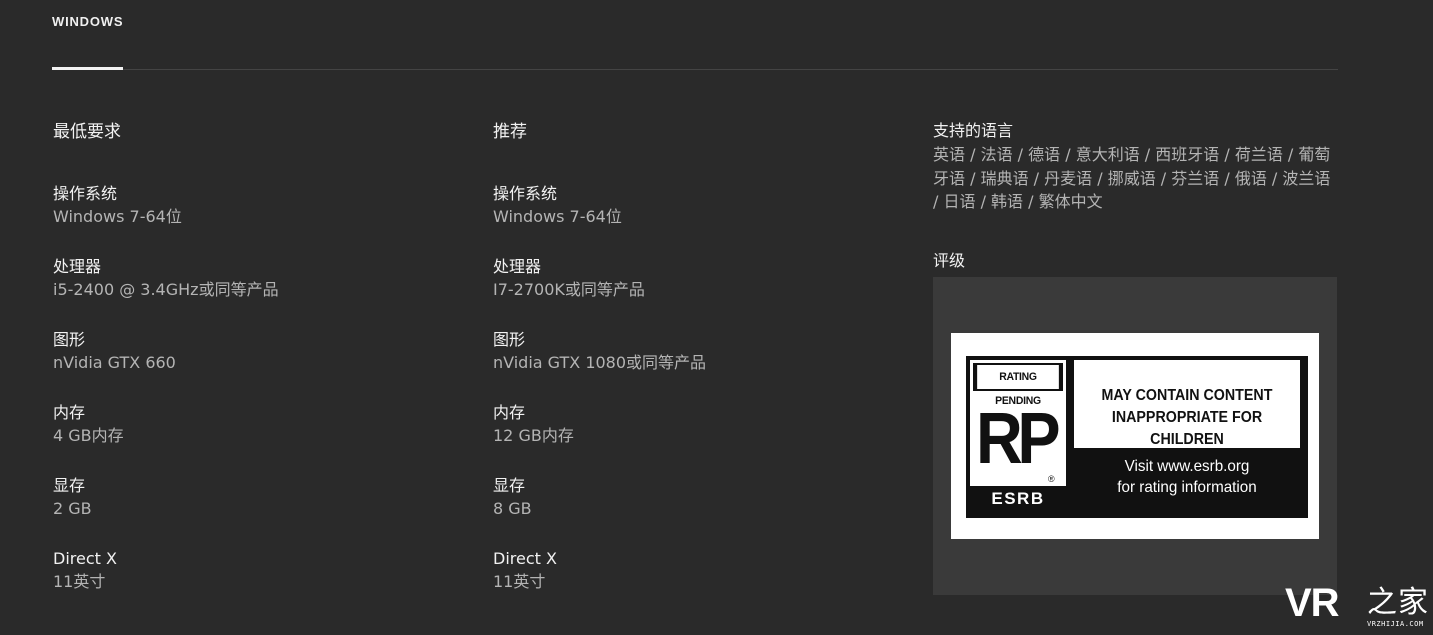 The height and width of the screenshot is (635, 1433). What do you see at coordinates (600, 362) in the screenshot?
I see `spec-value: nVidia GTX 1080或同等产品` at bounding box center [600, 362].